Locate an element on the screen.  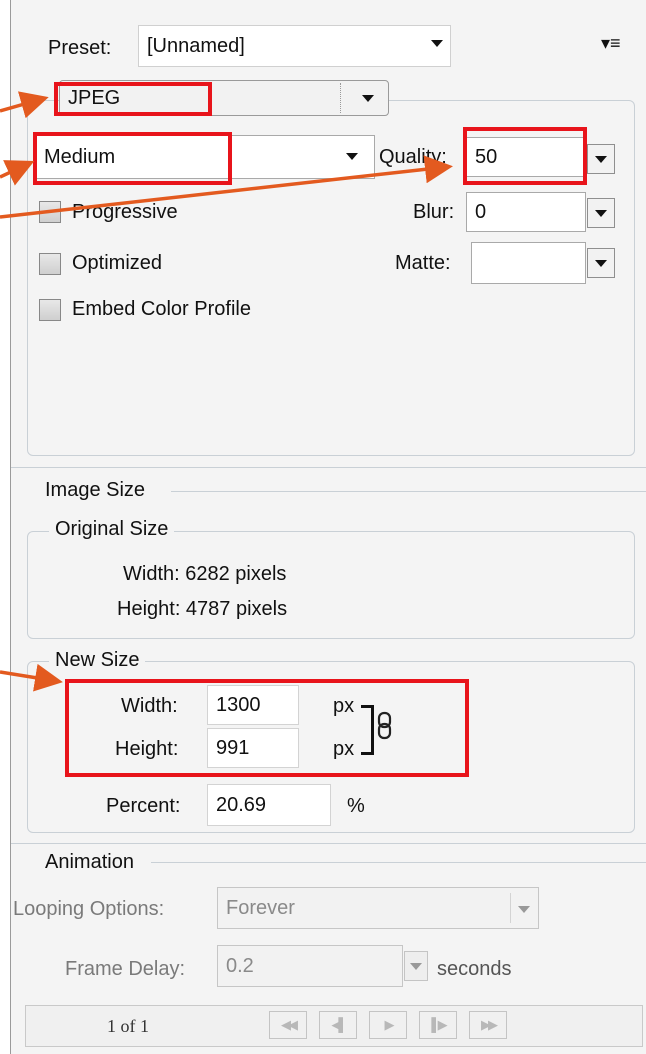
new-size-arrow is located at coordinates (31, 677).